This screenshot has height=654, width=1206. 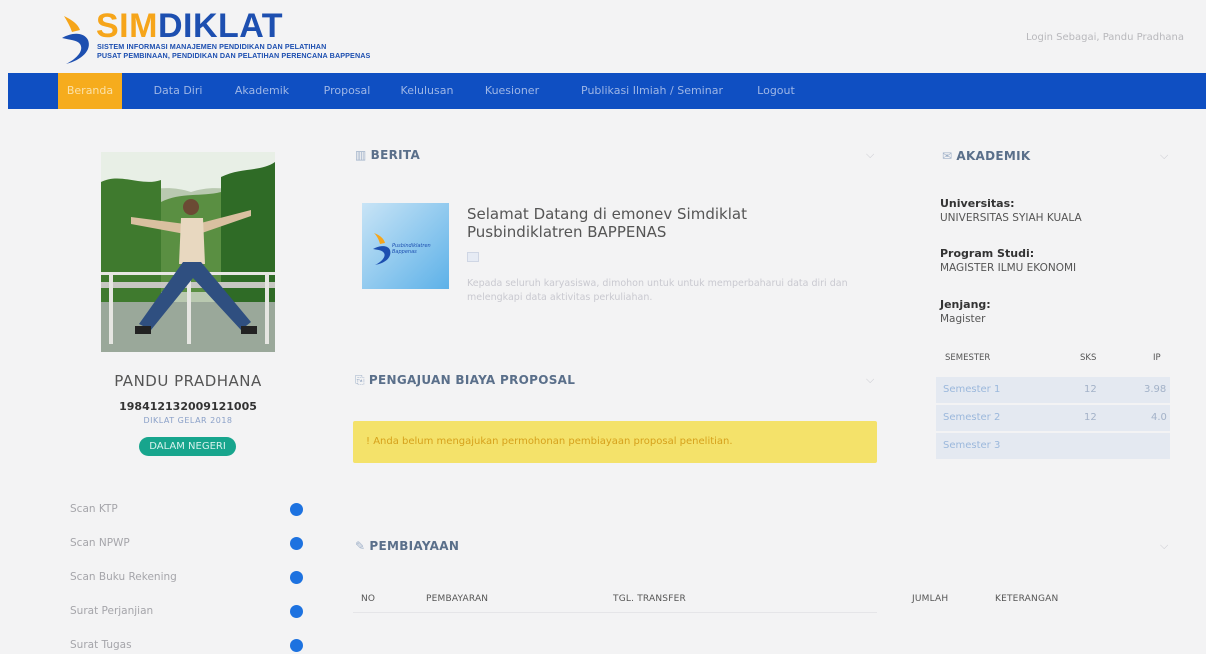 What do you see at coordinates (395, 155) in the screenshot?
I see `berita-title: BERITA` at bounding box center [395, 155].